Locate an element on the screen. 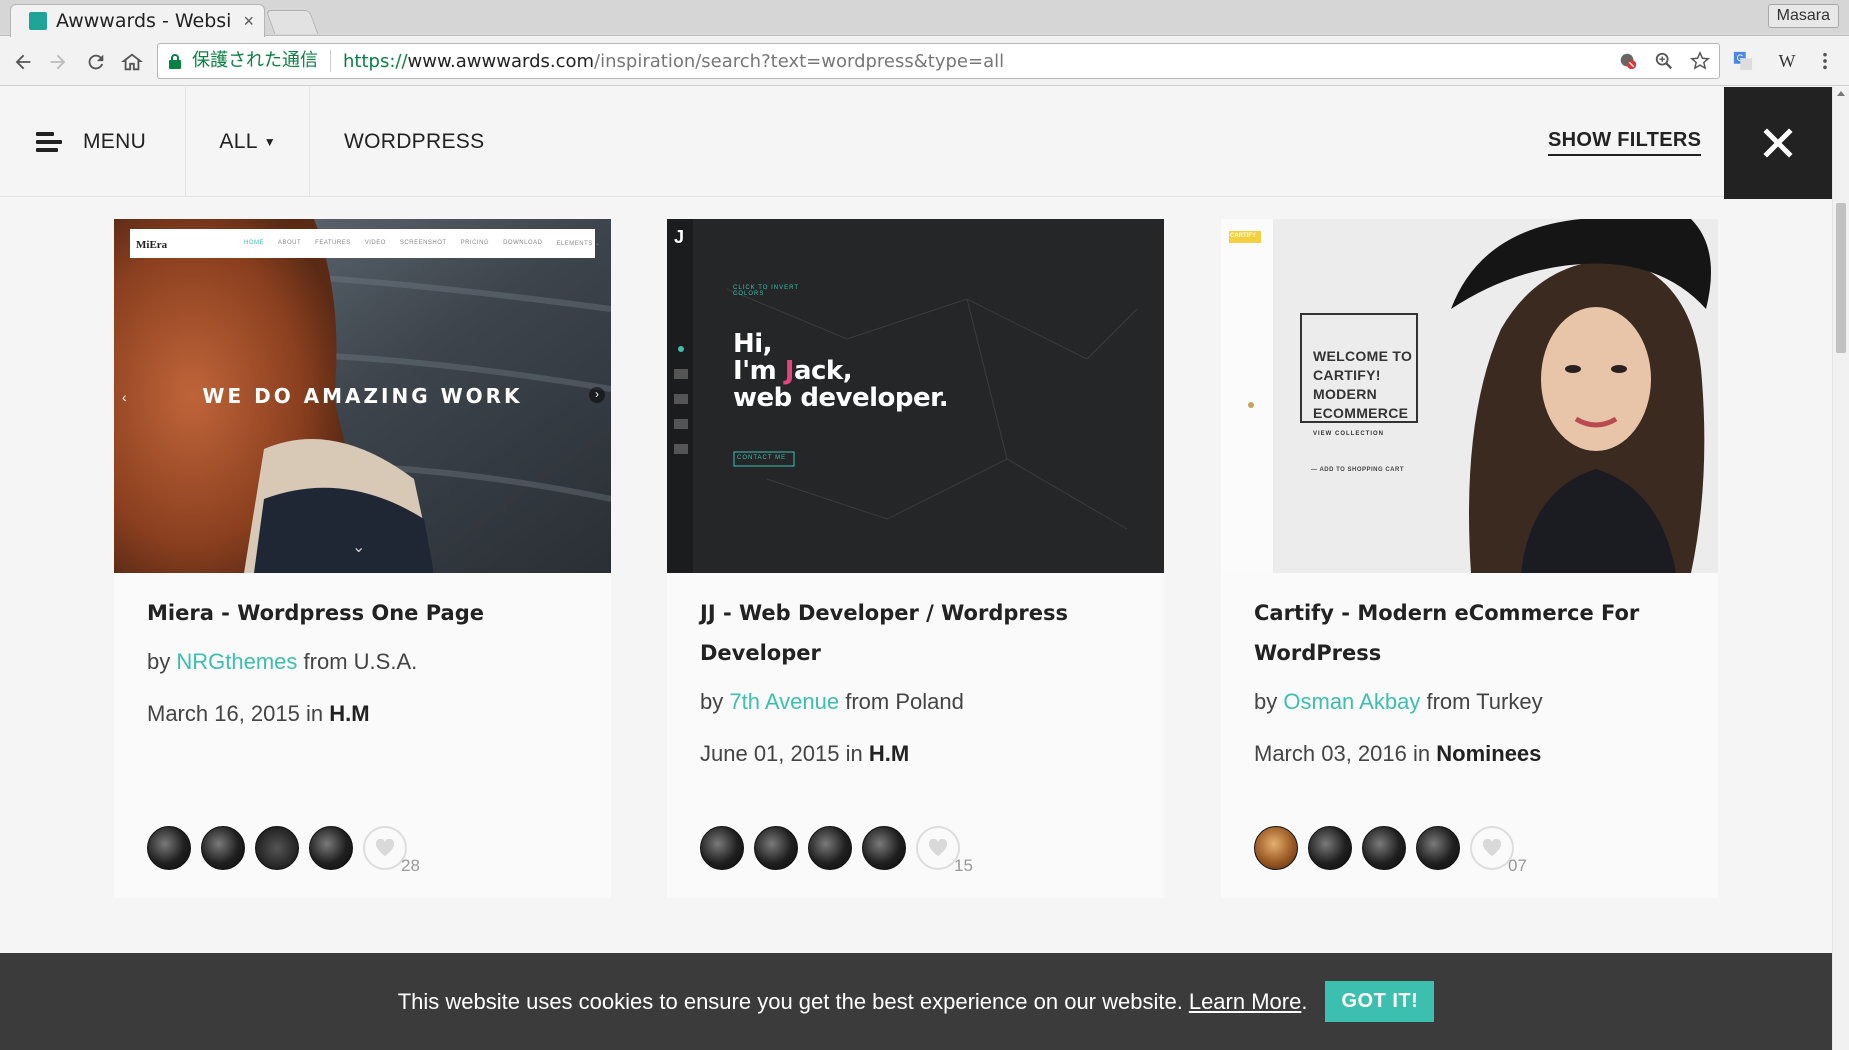 This screenshot has width=1849, height=1050. card-date-line: March 03, 2016 in Nominees is located at coordinates (1474, 754).